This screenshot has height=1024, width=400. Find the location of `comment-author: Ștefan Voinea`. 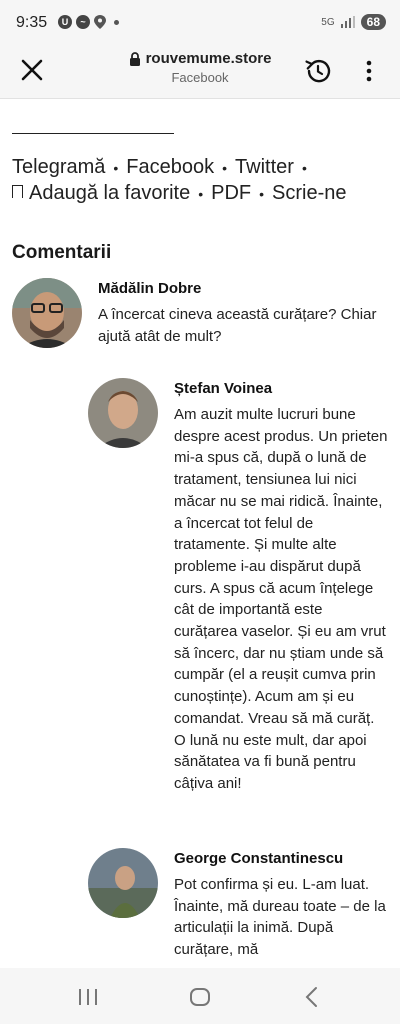

comment-author: Ștefan Voinea is located at coordinates (223, 388).